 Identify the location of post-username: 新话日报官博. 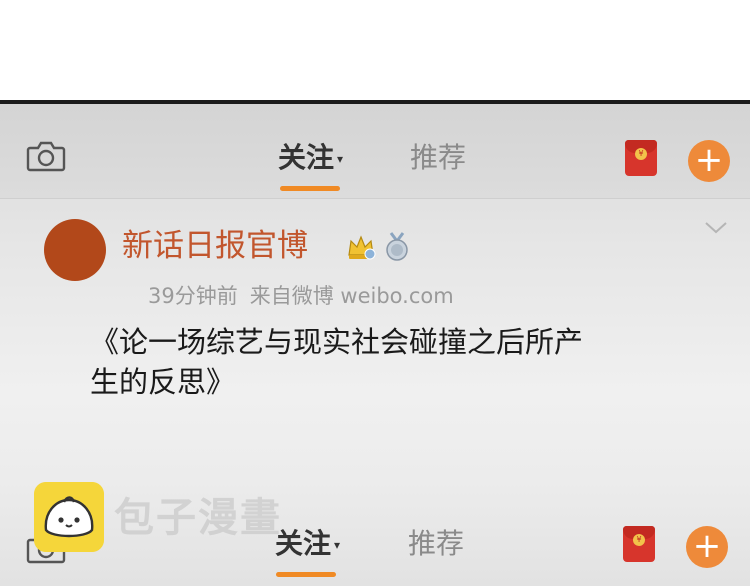
(215, 246).